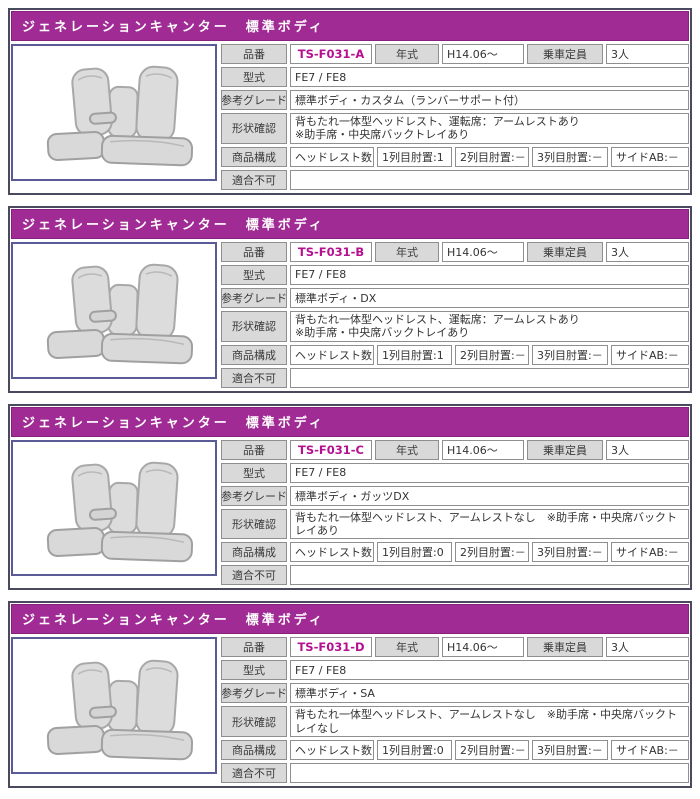 This screenshot has width=700, height=799. I want to click on shape-line-1: 背もたれ一体型ヘッドレスト、運転席：アームレストあり, so click(437, 121).